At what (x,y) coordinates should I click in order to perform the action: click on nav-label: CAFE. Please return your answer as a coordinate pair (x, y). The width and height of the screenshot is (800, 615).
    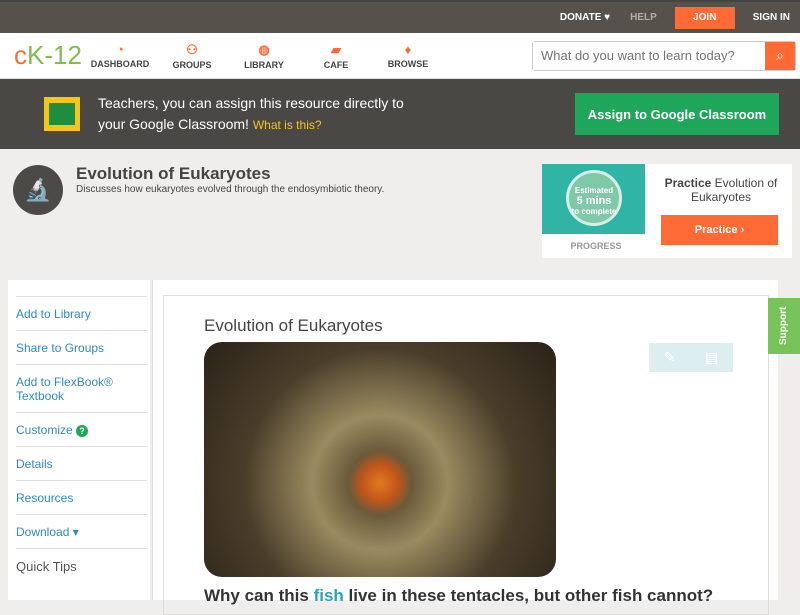
    Looking at the image, I should click on (336, 64).